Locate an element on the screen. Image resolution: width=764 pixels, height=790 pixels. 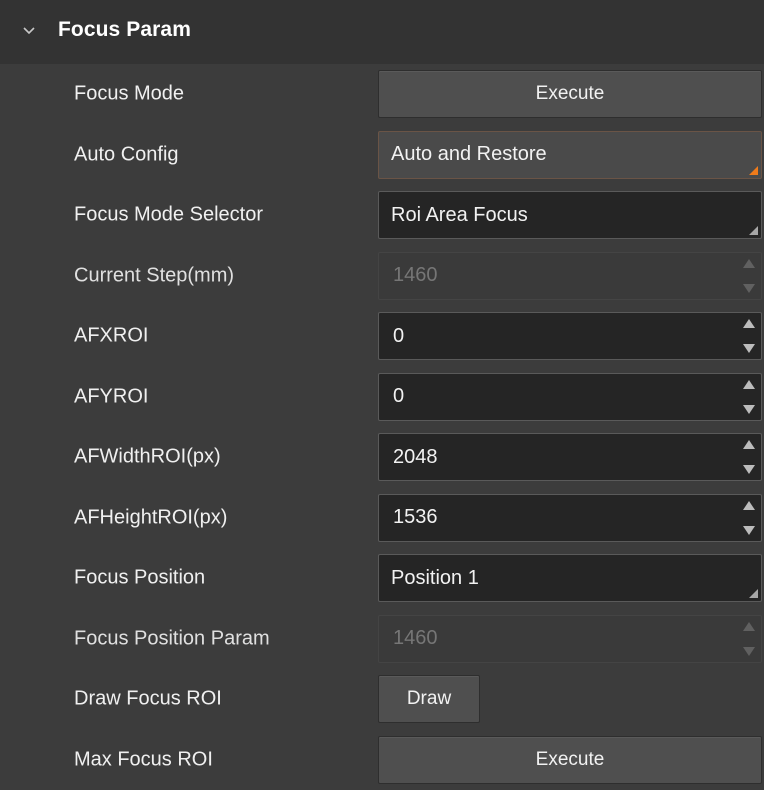
focus-mode-selector-select: Roi Area Focus is located at coordinates (570, 215).